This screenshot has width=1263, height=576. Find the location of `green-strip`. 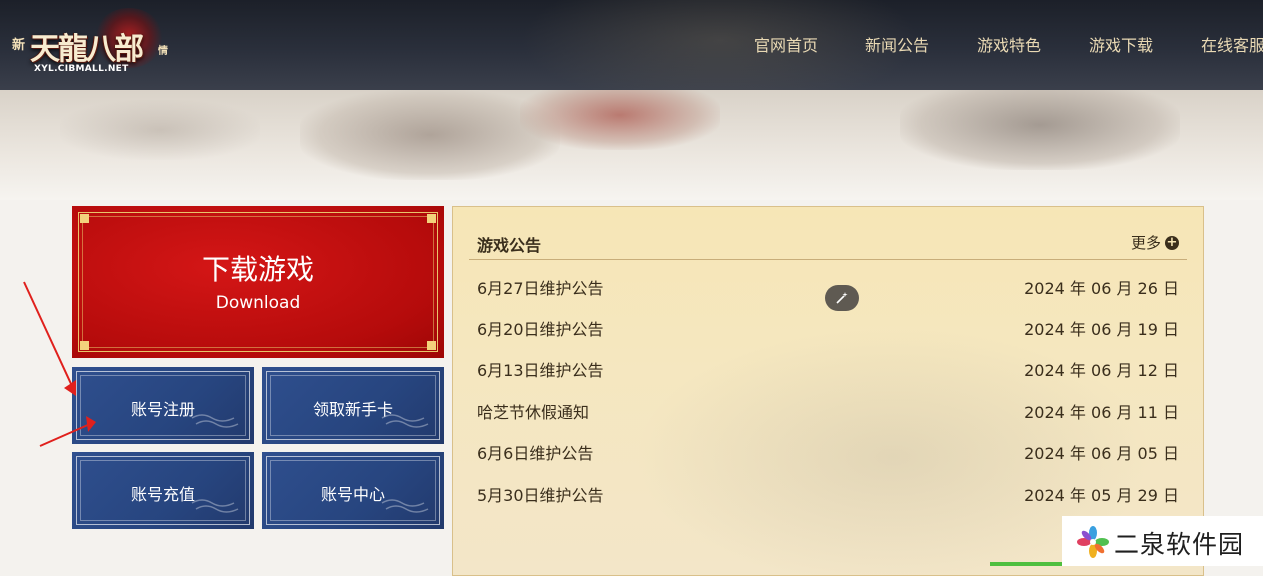

green-strip is located at coordinates (1026, 564).